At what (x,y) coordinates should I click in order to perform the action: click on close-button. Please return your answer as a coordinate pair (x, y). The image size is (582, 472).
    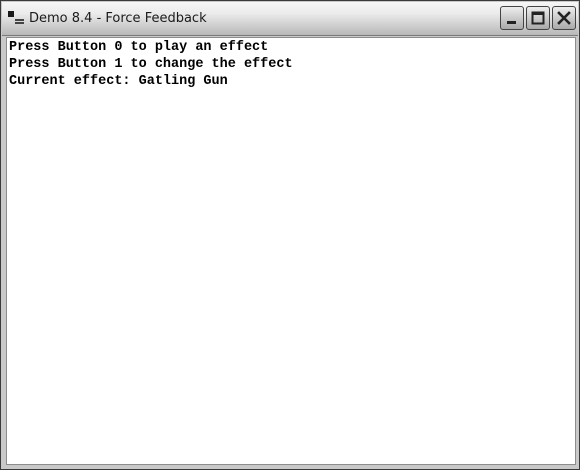
    Looking at the image, I should click on (564, 18).